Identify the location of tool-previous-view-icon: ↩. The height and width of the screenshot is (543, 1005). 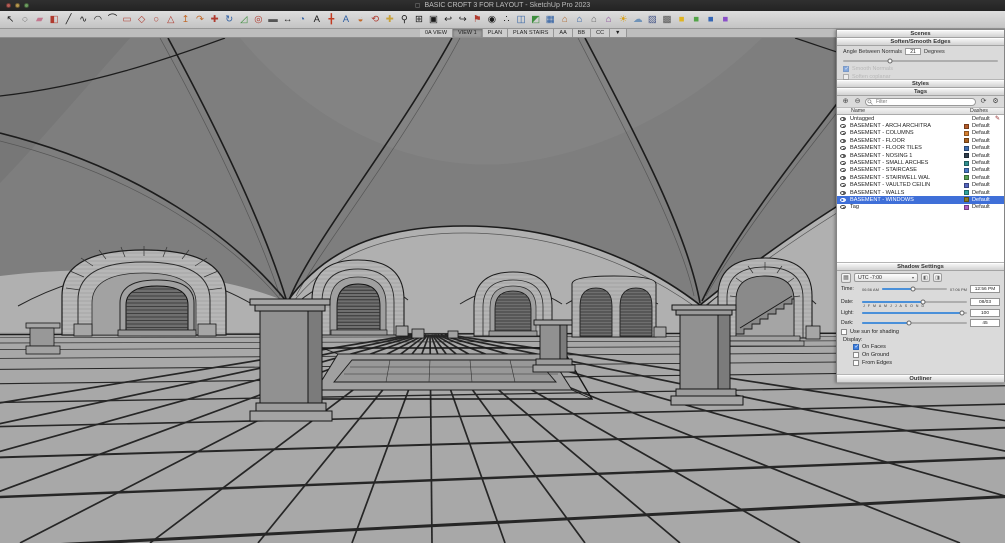
(448, 19).